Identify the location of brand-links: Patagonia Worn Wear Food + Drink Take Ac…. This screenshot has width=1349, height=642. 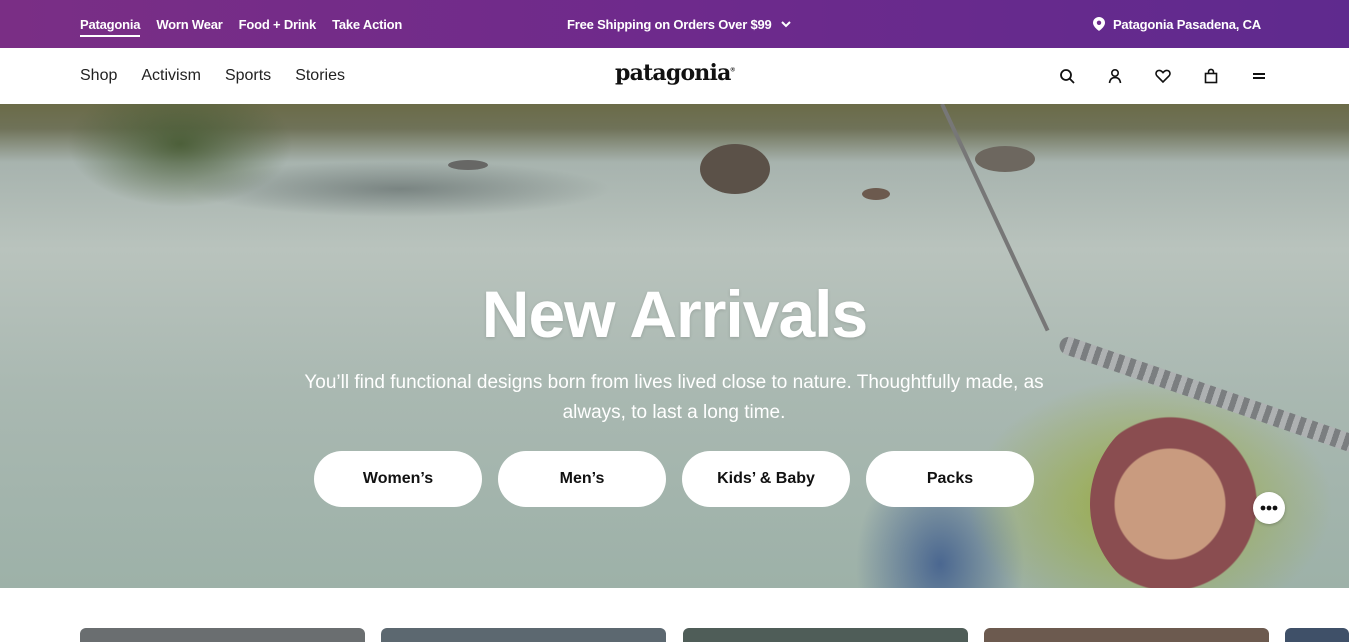
(241, 24).